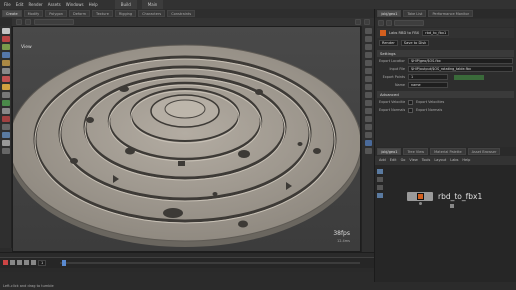 This screenshot has width=516, height=290. What do you see at coordinates (393, 160) in the screenshot?
I see `net-menu-edit: Edit` at bounding box center [393, 160].